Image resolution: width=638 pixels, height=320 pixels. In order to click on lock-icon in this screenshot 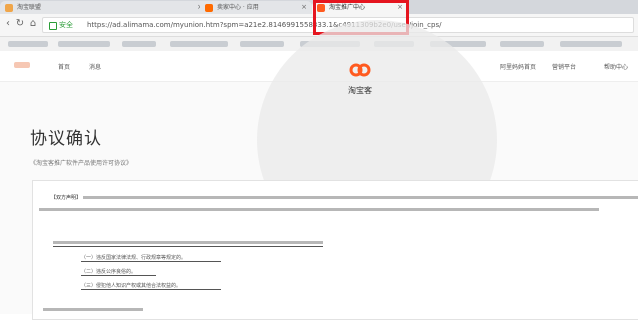, I will do `click(53, 26)`.